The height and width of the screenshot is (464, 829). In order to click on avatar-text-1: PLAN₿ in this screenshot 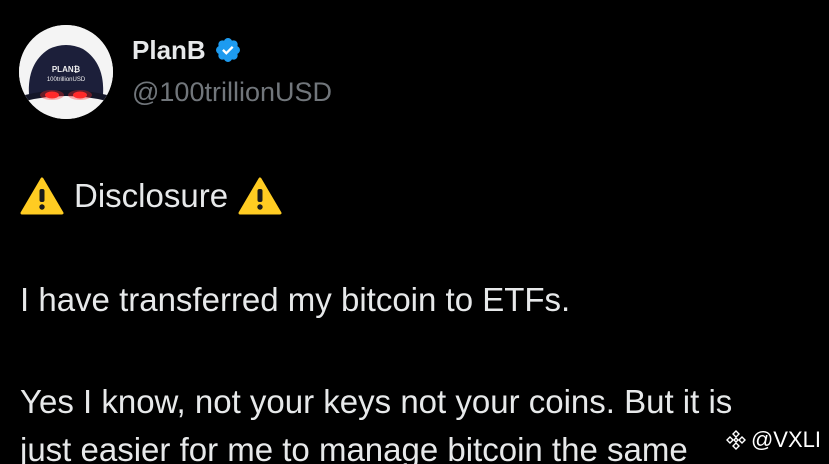, I will do `click(66, 69)`.